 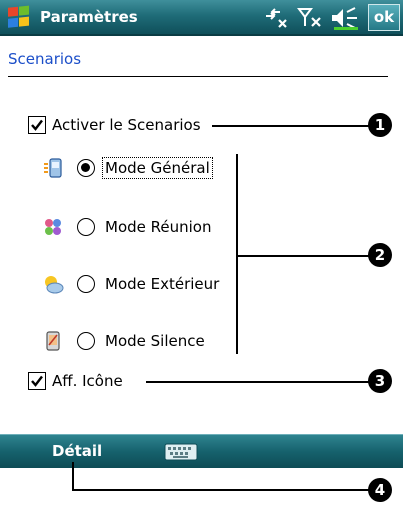 I want to click on mode-meeting-row: Mode Réunion, so click(x=127, y=227).